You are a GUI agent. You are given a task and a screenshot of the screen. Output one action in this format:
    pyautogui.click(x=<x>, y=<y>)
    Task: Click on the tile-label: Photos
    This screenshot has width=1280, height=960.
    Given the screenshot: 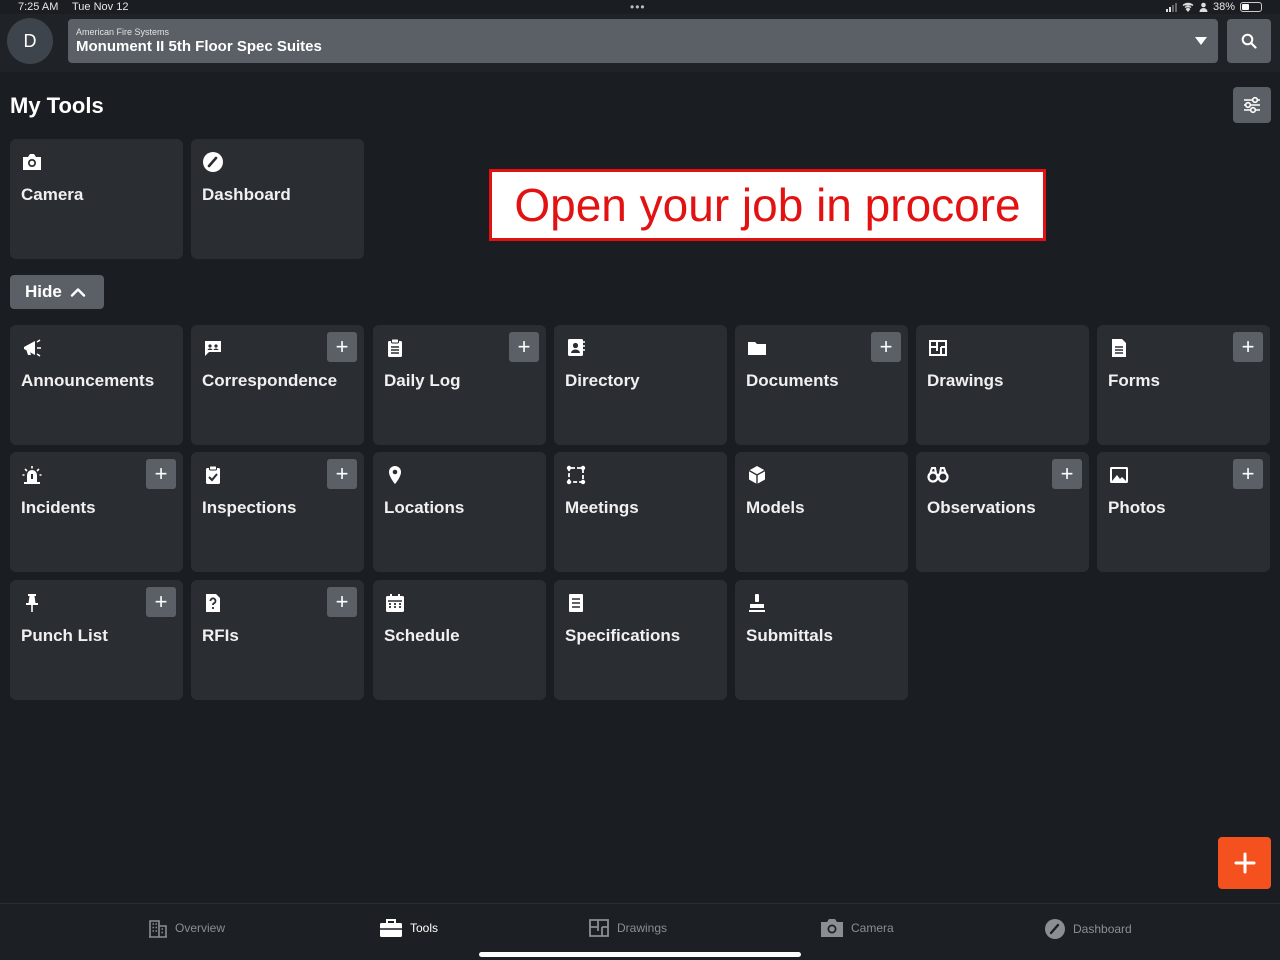 What is the action you would take?
    pyautogui.click(x=1137, y=507)
    